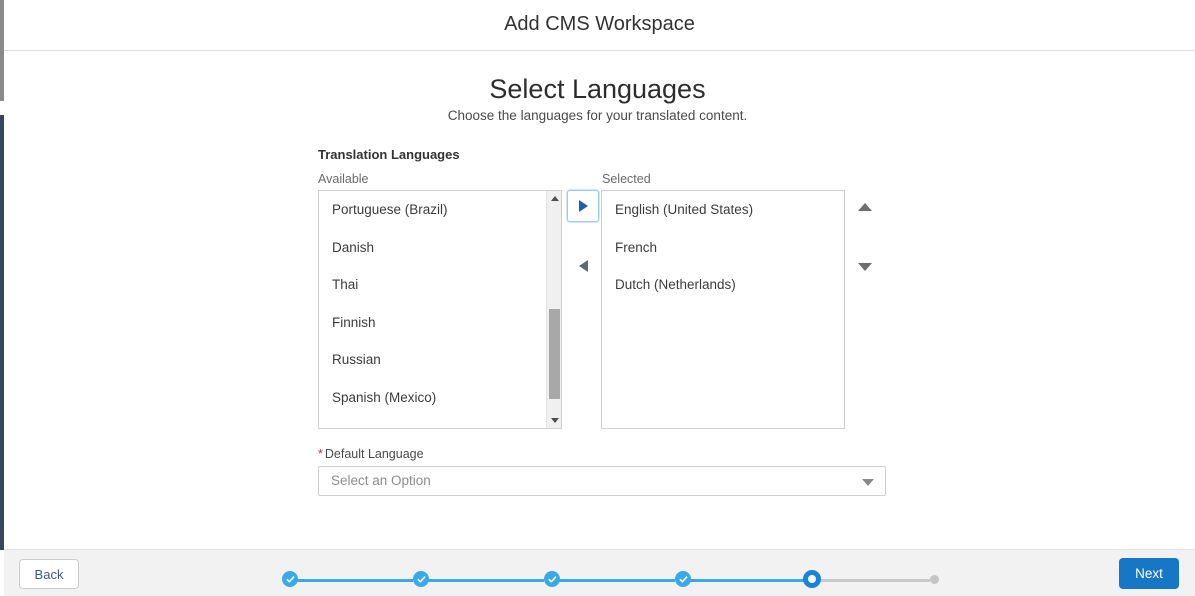 The height and width of the screenshot is (596, 1195). I want to click on arrow-up-icon, so click(865, 207).